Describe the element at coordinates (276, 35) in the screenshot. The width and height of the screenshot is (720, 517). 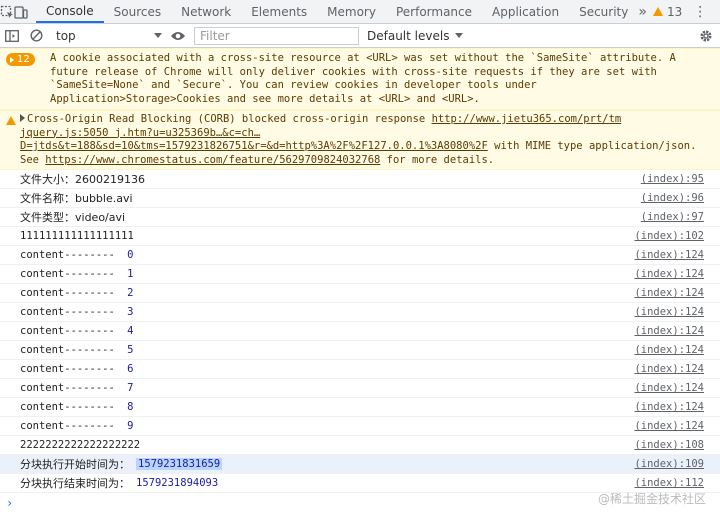
I see `filter-input: Filter` at that location.